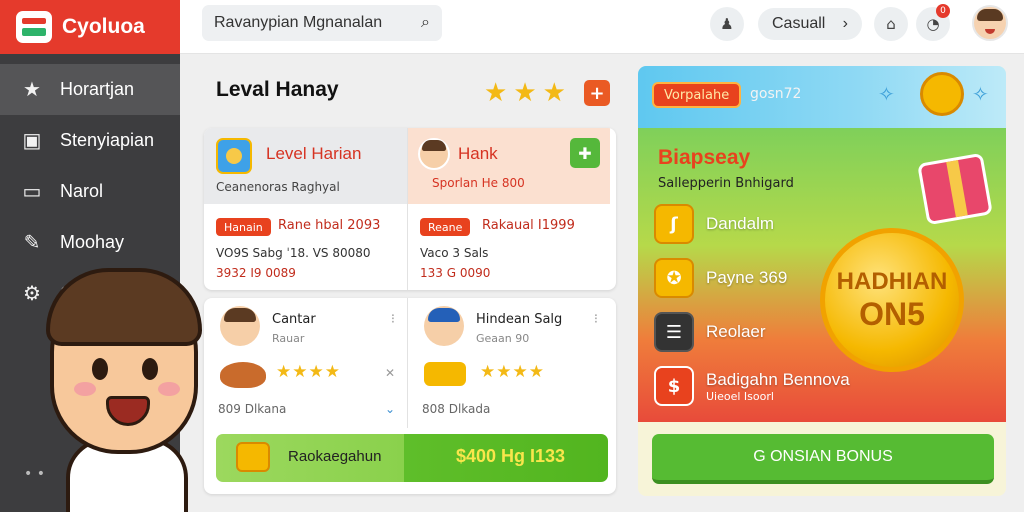 The height and width of the screenshot is (512, 1024). I want to click on reward-item: ✪ Payne 369, so click(720, 278).